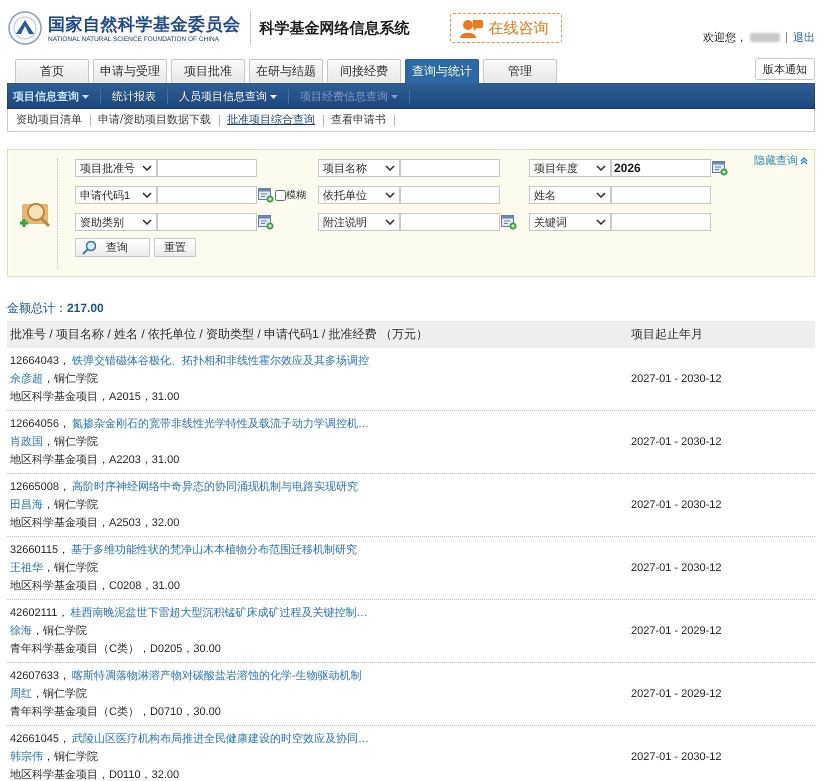  I want to click on field-select: 项目年度, so click(570, 168).